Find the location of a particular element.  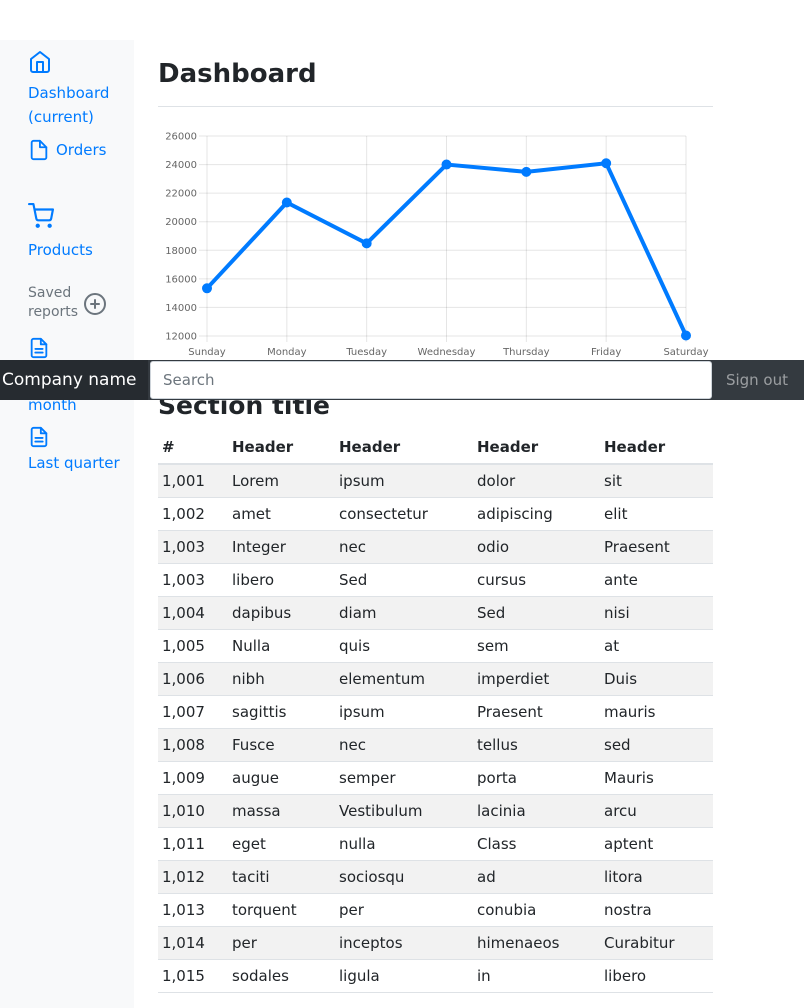

table-row: 1,010 massa Vestibulum lacinia arcu is located at coordinates (435, 810).